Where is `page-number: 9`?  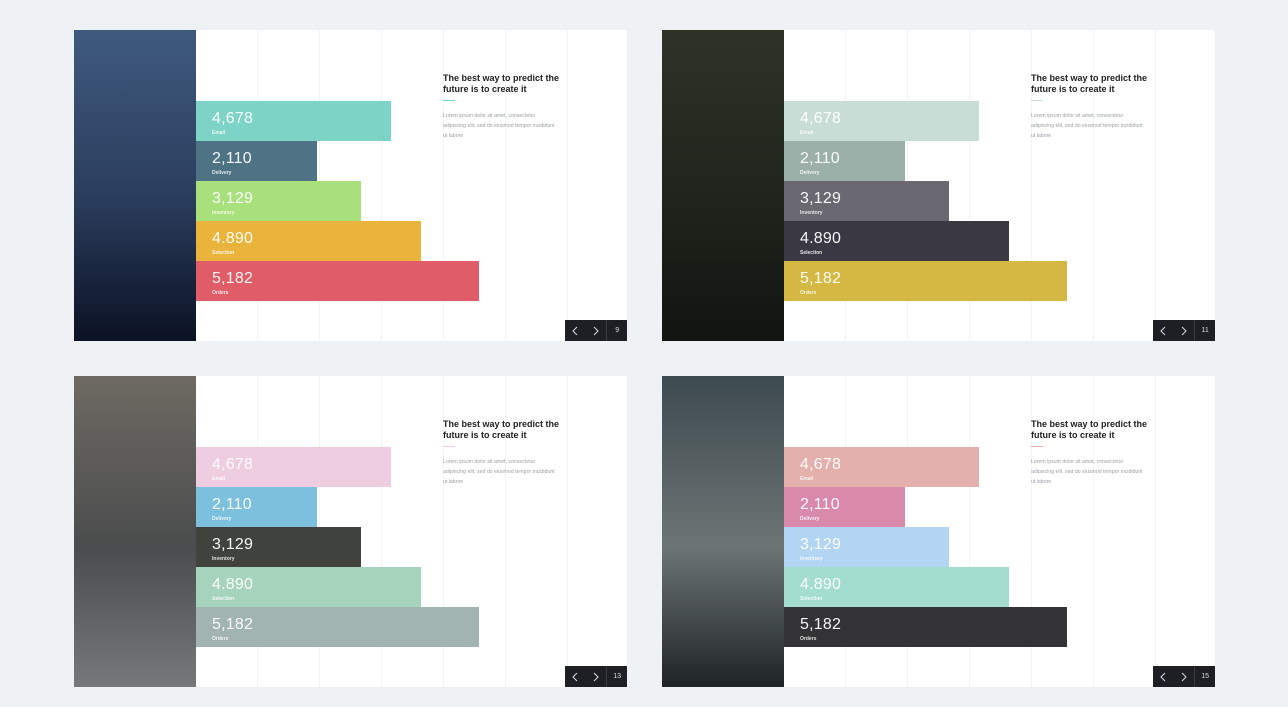 page-number: 9 is located at coordinates (616, 330).